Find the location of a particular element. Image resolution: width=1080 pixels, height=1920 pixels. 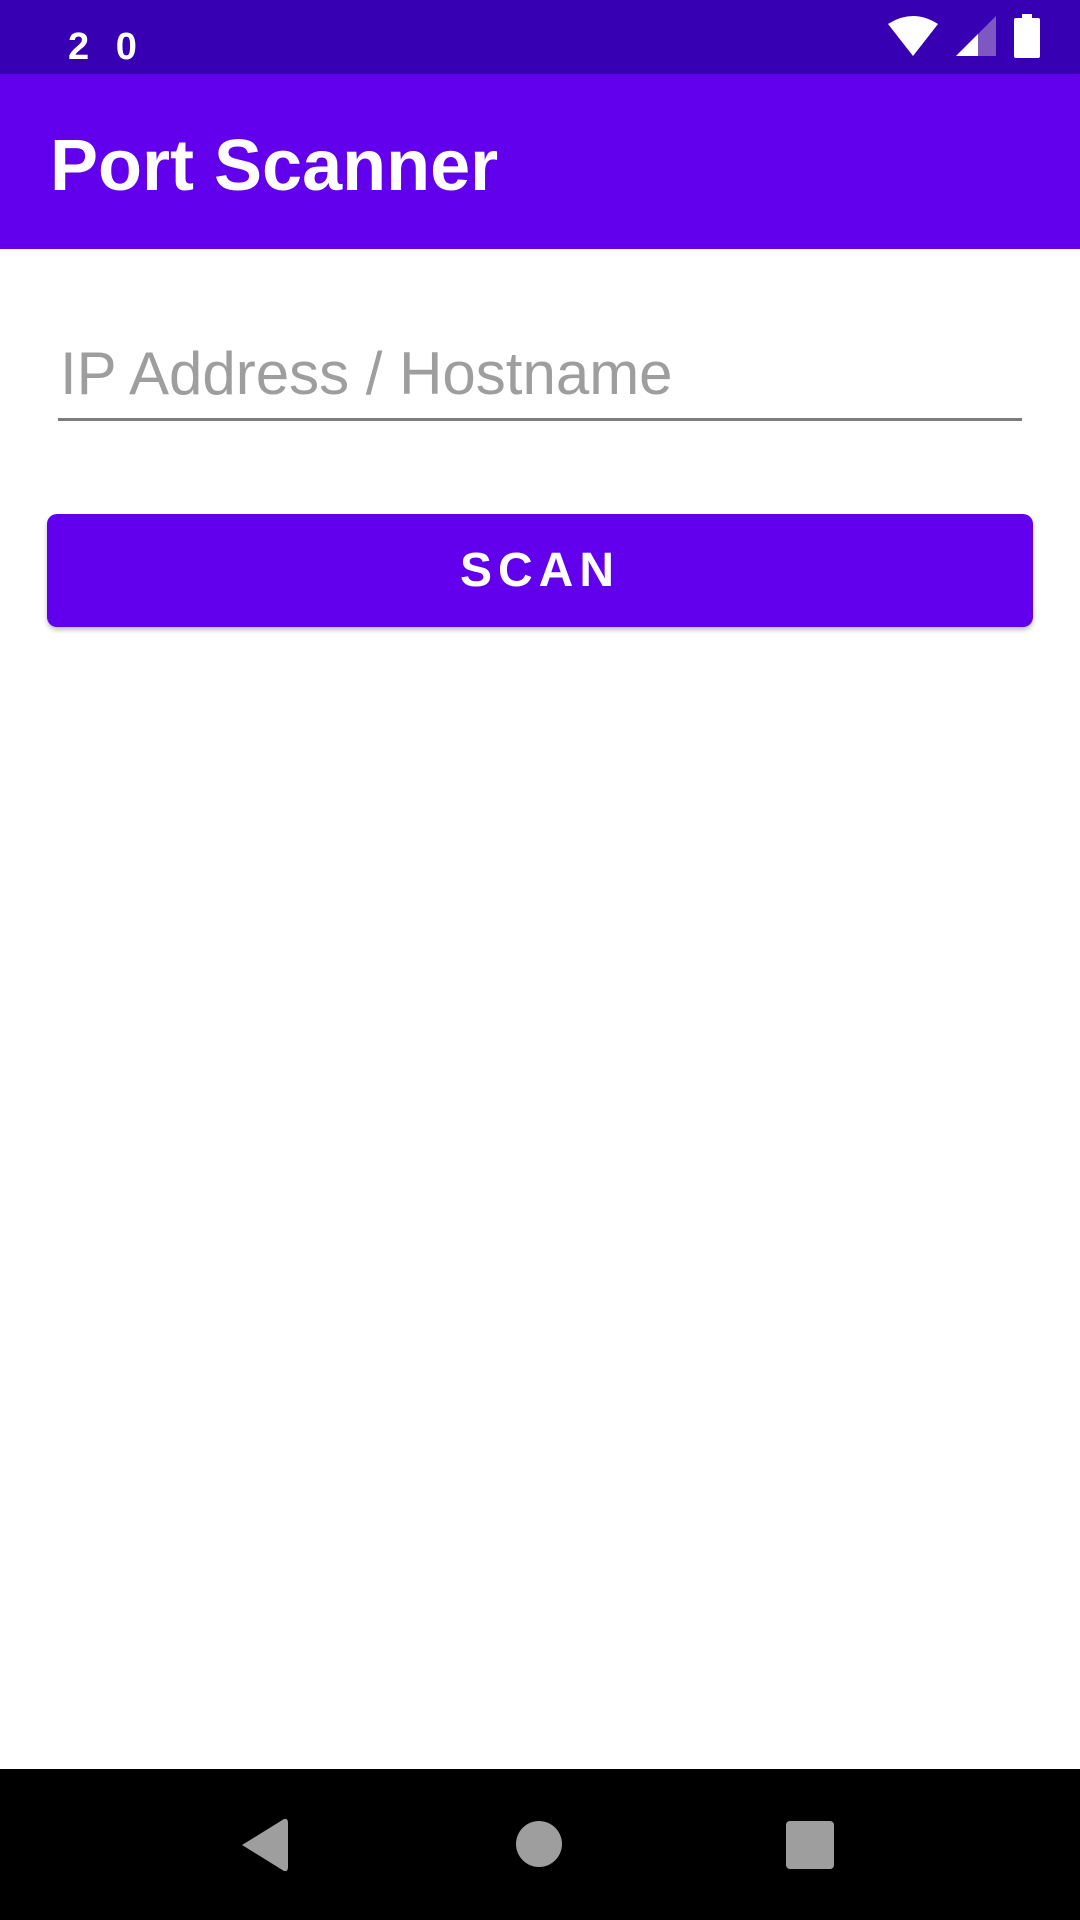

status-icons is located at coordinates (964, 38).